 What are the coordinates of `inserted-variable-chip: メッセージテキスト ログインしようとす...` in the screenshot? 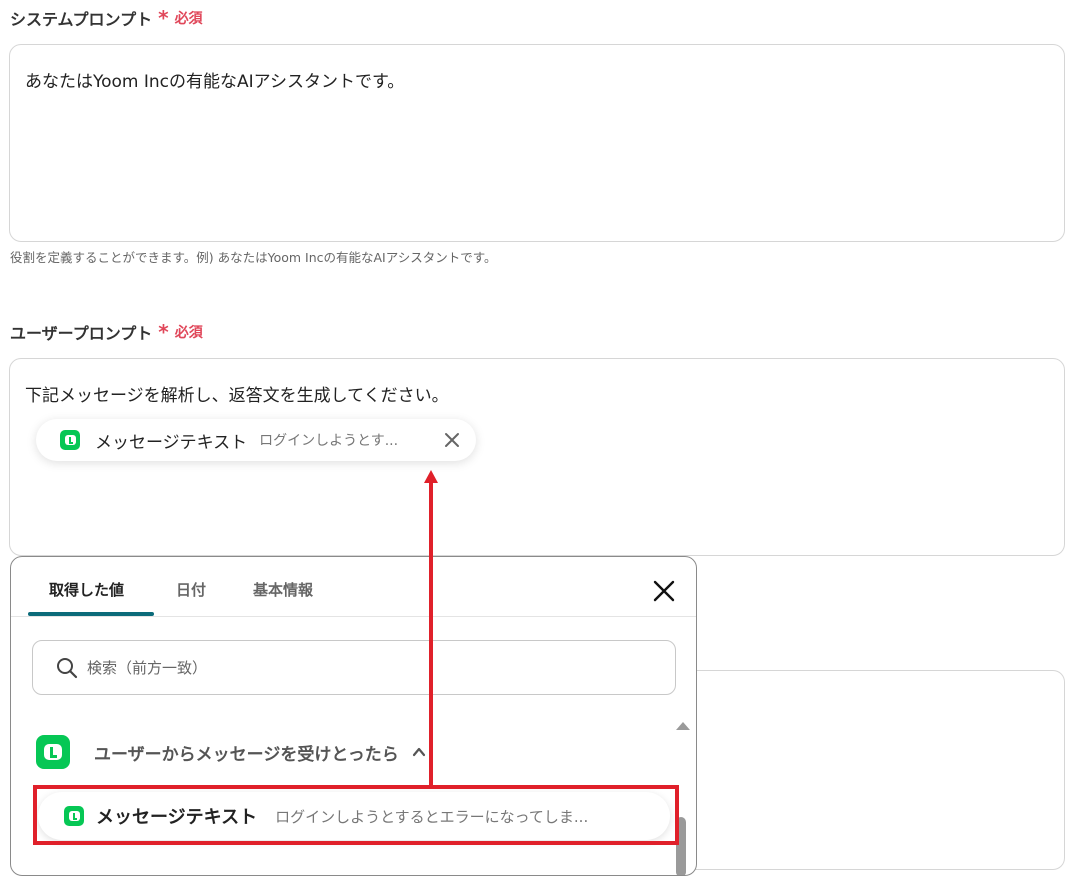 It's located at (256, 440).